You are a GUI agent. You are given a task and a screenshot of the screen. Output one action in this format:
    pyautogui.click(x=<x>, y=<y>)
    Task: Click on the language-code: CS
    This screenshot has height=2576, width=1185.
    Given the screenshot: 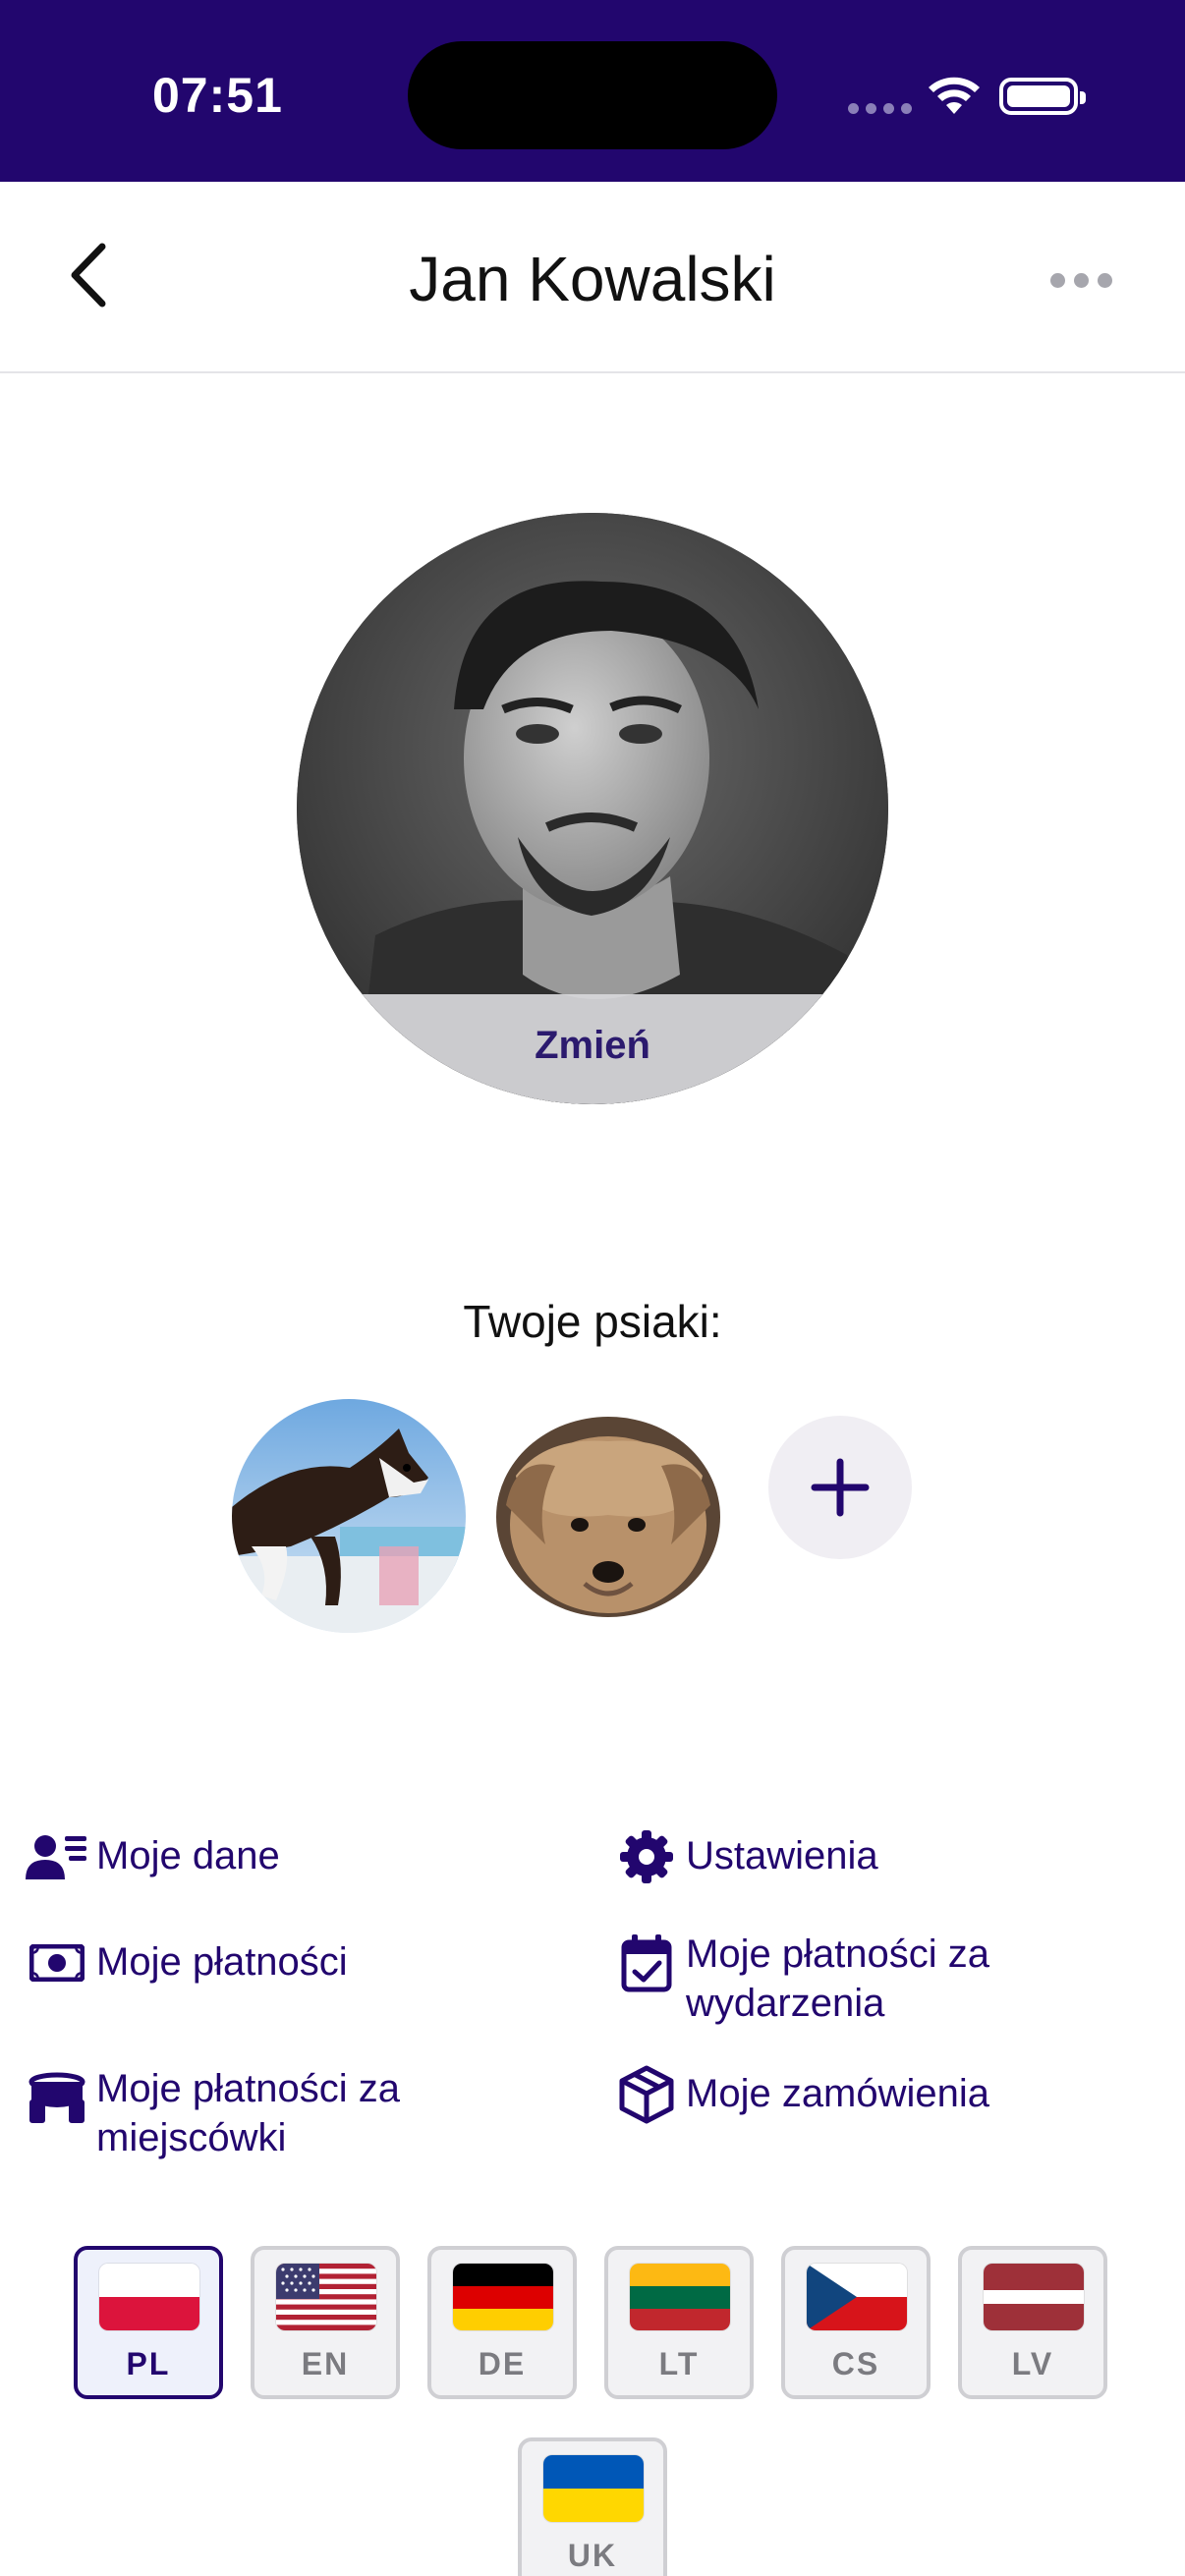 What is the action you would take?
    pyautogui.click(x=856, y=2363)
    